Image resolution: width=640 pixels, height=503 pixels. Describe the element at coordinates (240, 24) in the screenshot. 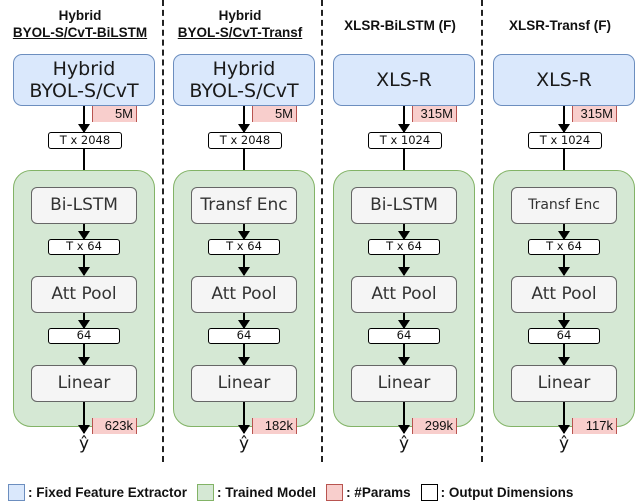

I see `model-title: Hybrid BYOL-S/CvT-Transf` at that location.